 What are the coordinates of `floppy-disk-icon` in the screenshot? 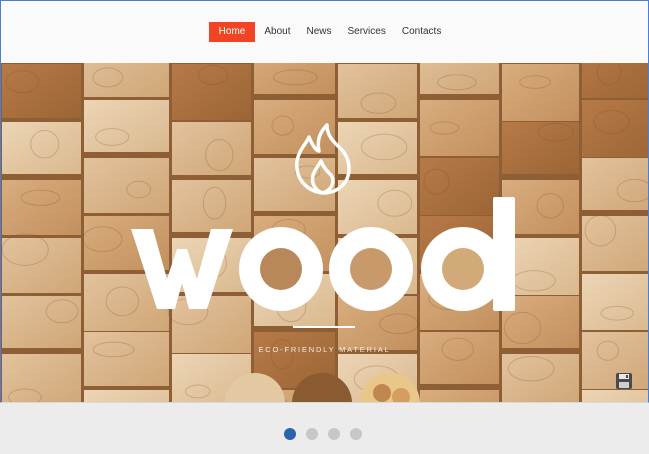 It's located at (624, 381).